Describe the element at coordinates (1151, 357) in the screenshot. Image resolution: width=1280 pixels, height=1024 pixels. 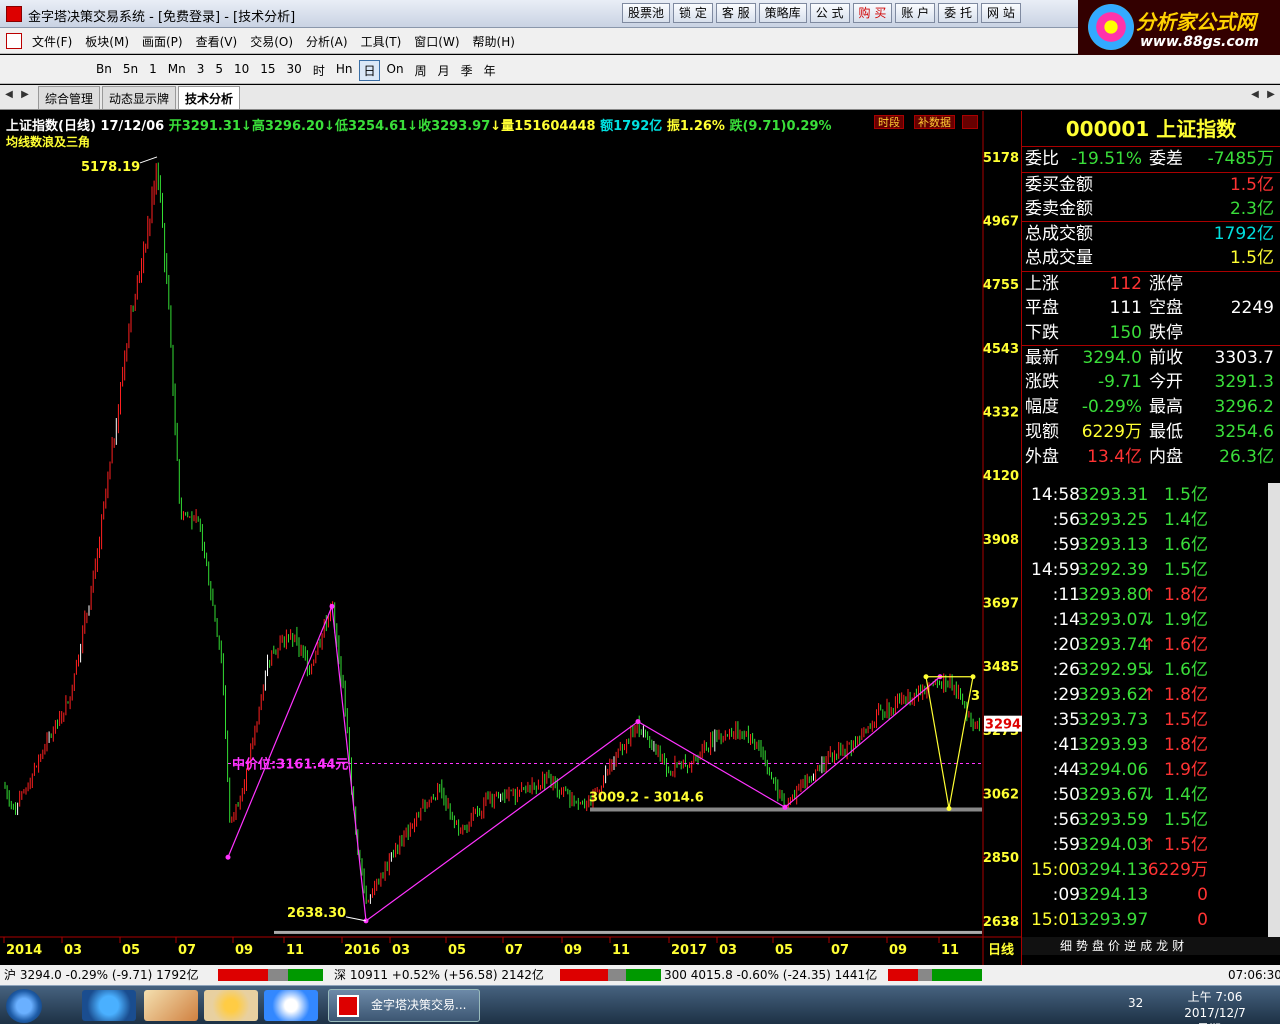
I see `quote-row: 最新 3294.0 前收 3303.7` at that location.